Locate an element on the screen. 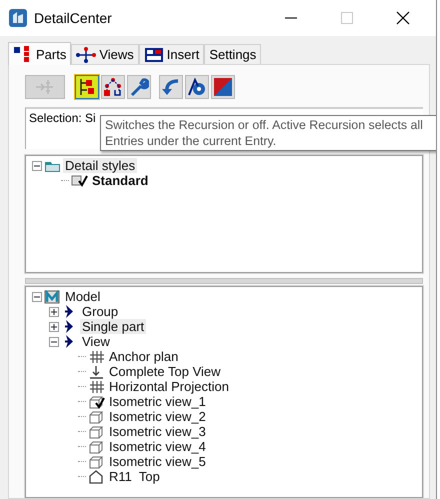  undo-icon is located at coordinates (171, 87).